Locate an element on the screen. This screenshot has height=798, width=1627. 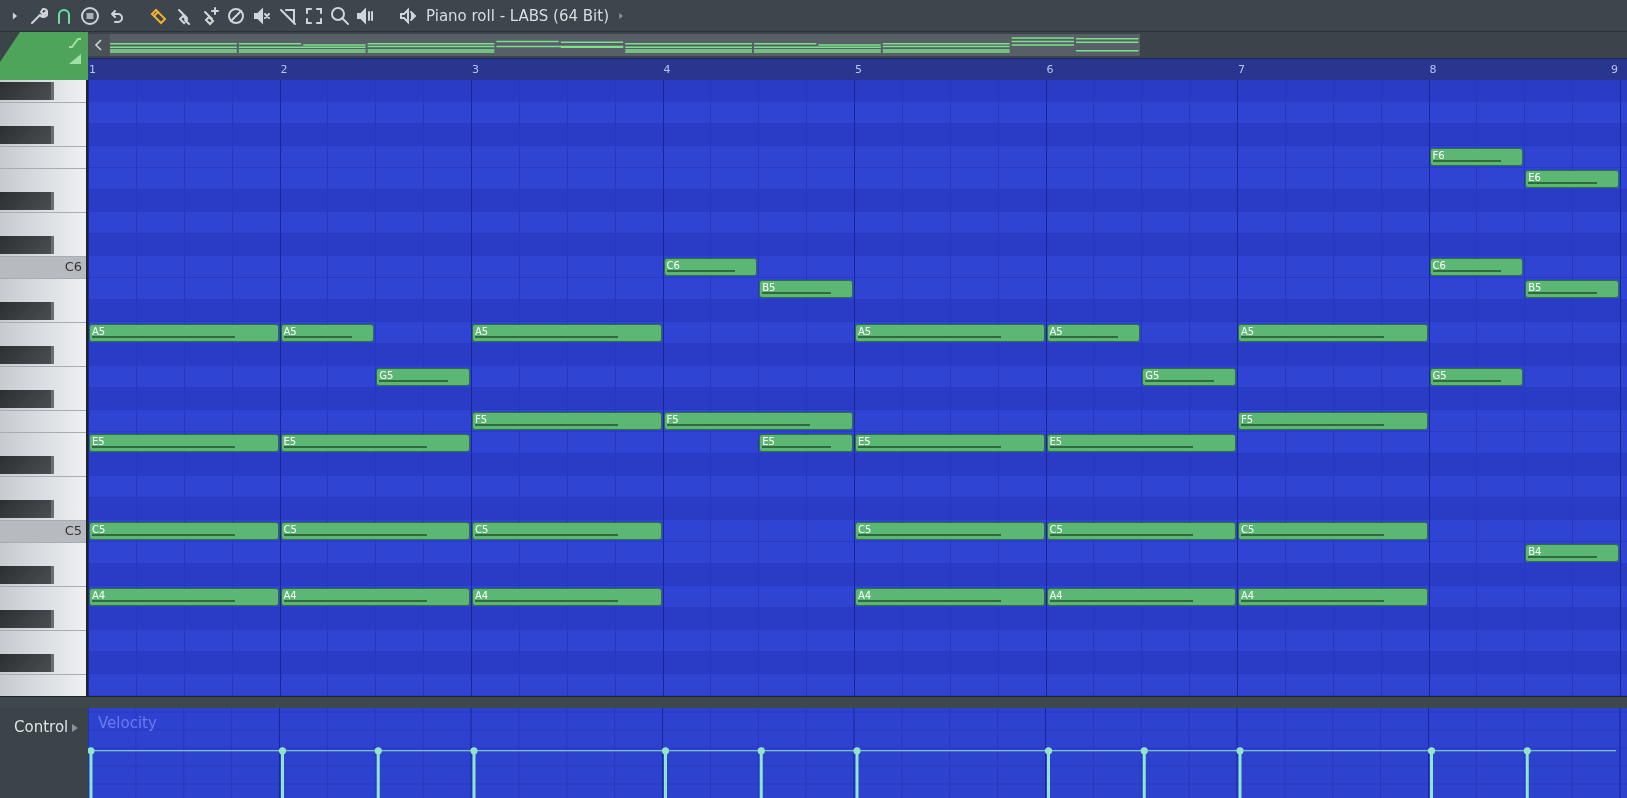
note-block: E6 is located at coordinates (1572, 179).